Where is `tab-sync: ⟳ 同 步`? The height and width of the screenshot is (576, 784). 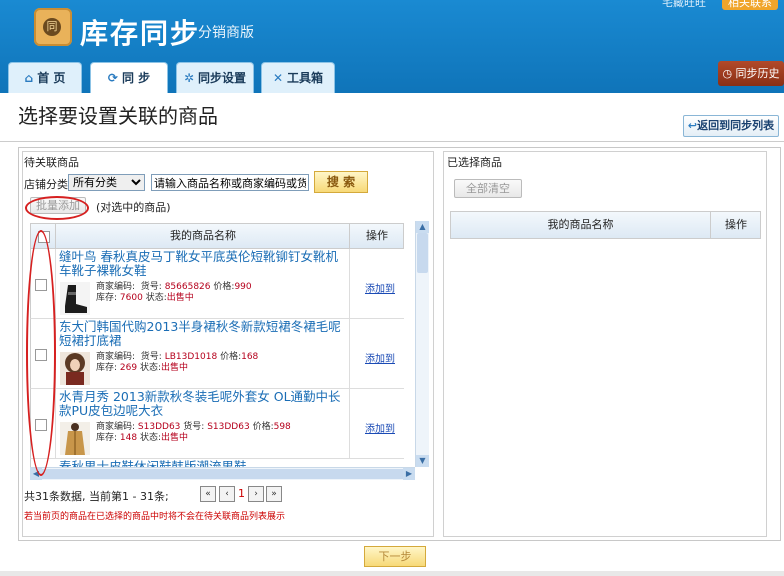
tab-sync: ⟳ 同 步 is located at coordinates (129, 77).